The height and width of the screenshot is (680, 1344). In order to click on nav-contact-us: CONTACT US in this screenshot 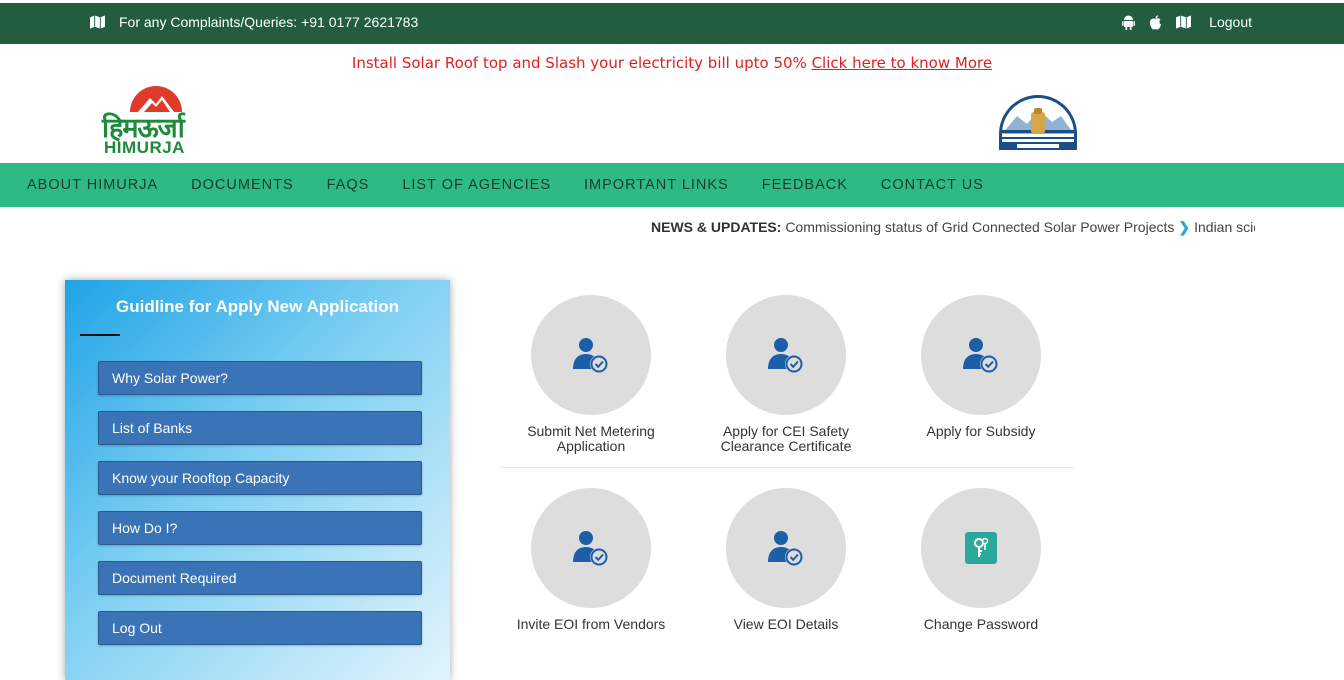, I will do `click(932, 185)`.